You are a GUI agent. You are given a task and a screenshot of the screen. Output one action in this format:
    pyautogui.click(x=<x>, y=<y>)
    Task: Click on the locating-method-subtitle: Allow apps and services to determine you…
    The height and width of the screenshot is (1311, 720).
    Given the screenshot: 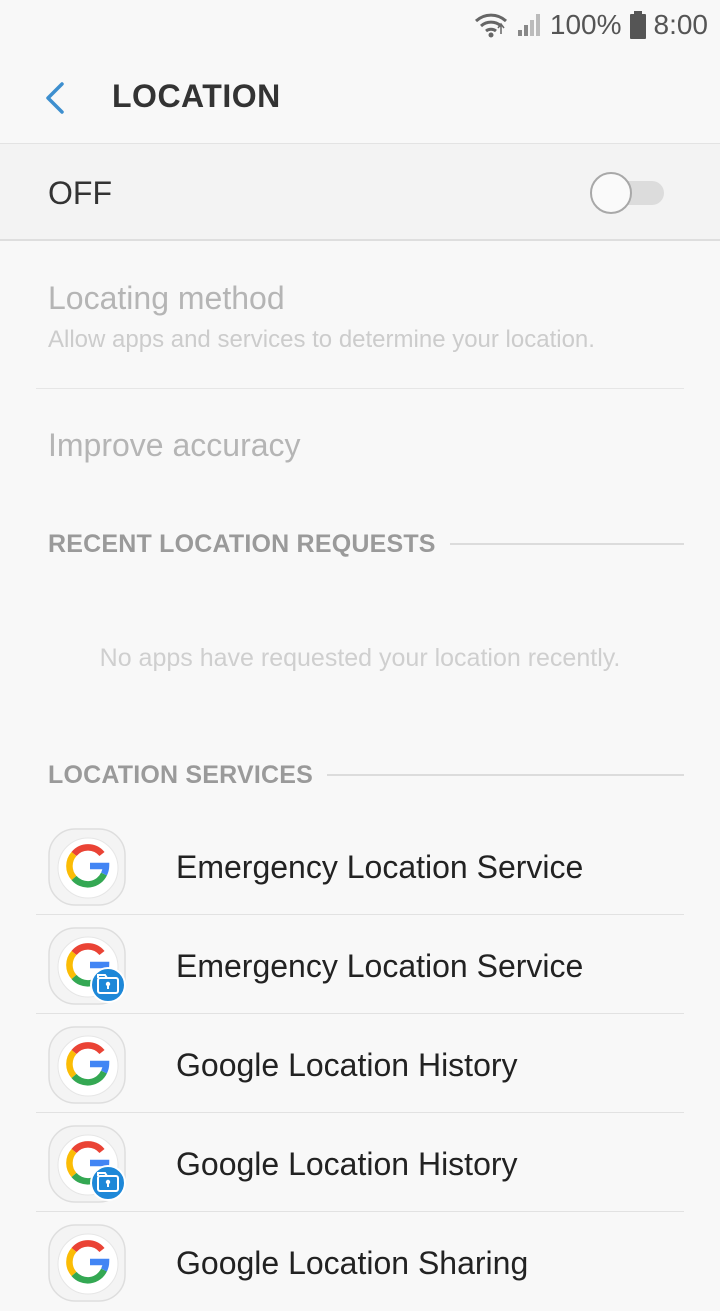 What is the action you would take?
    pyautogui.click(x=321, y=339)
    